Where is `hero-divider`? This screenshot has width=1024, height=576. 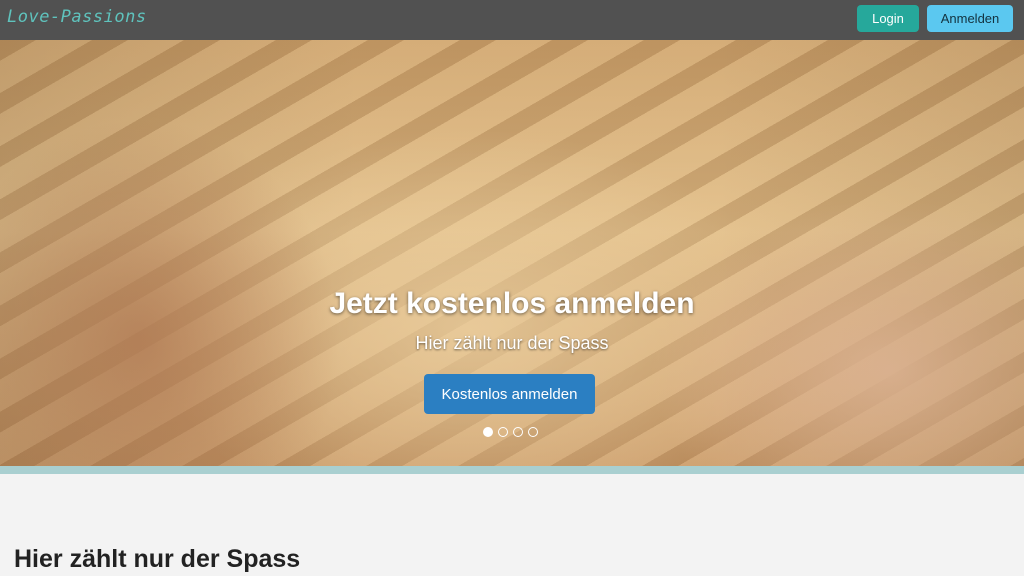
hero-divider is located at coordinates (512, 470).